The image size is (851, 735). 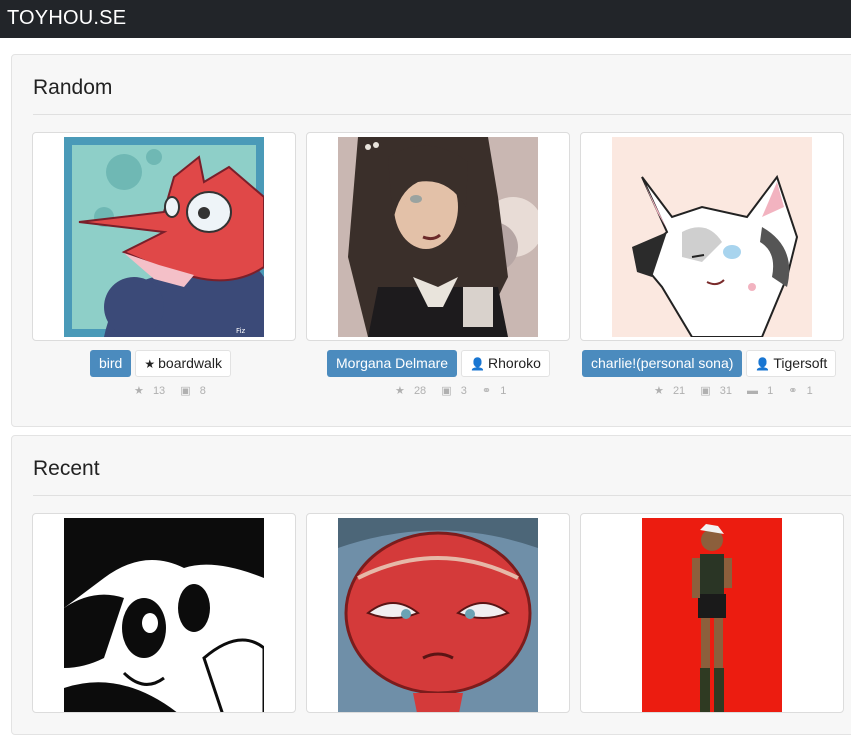 I want to click on favorites-stat: ★ 21, so click(x=670, y=391).